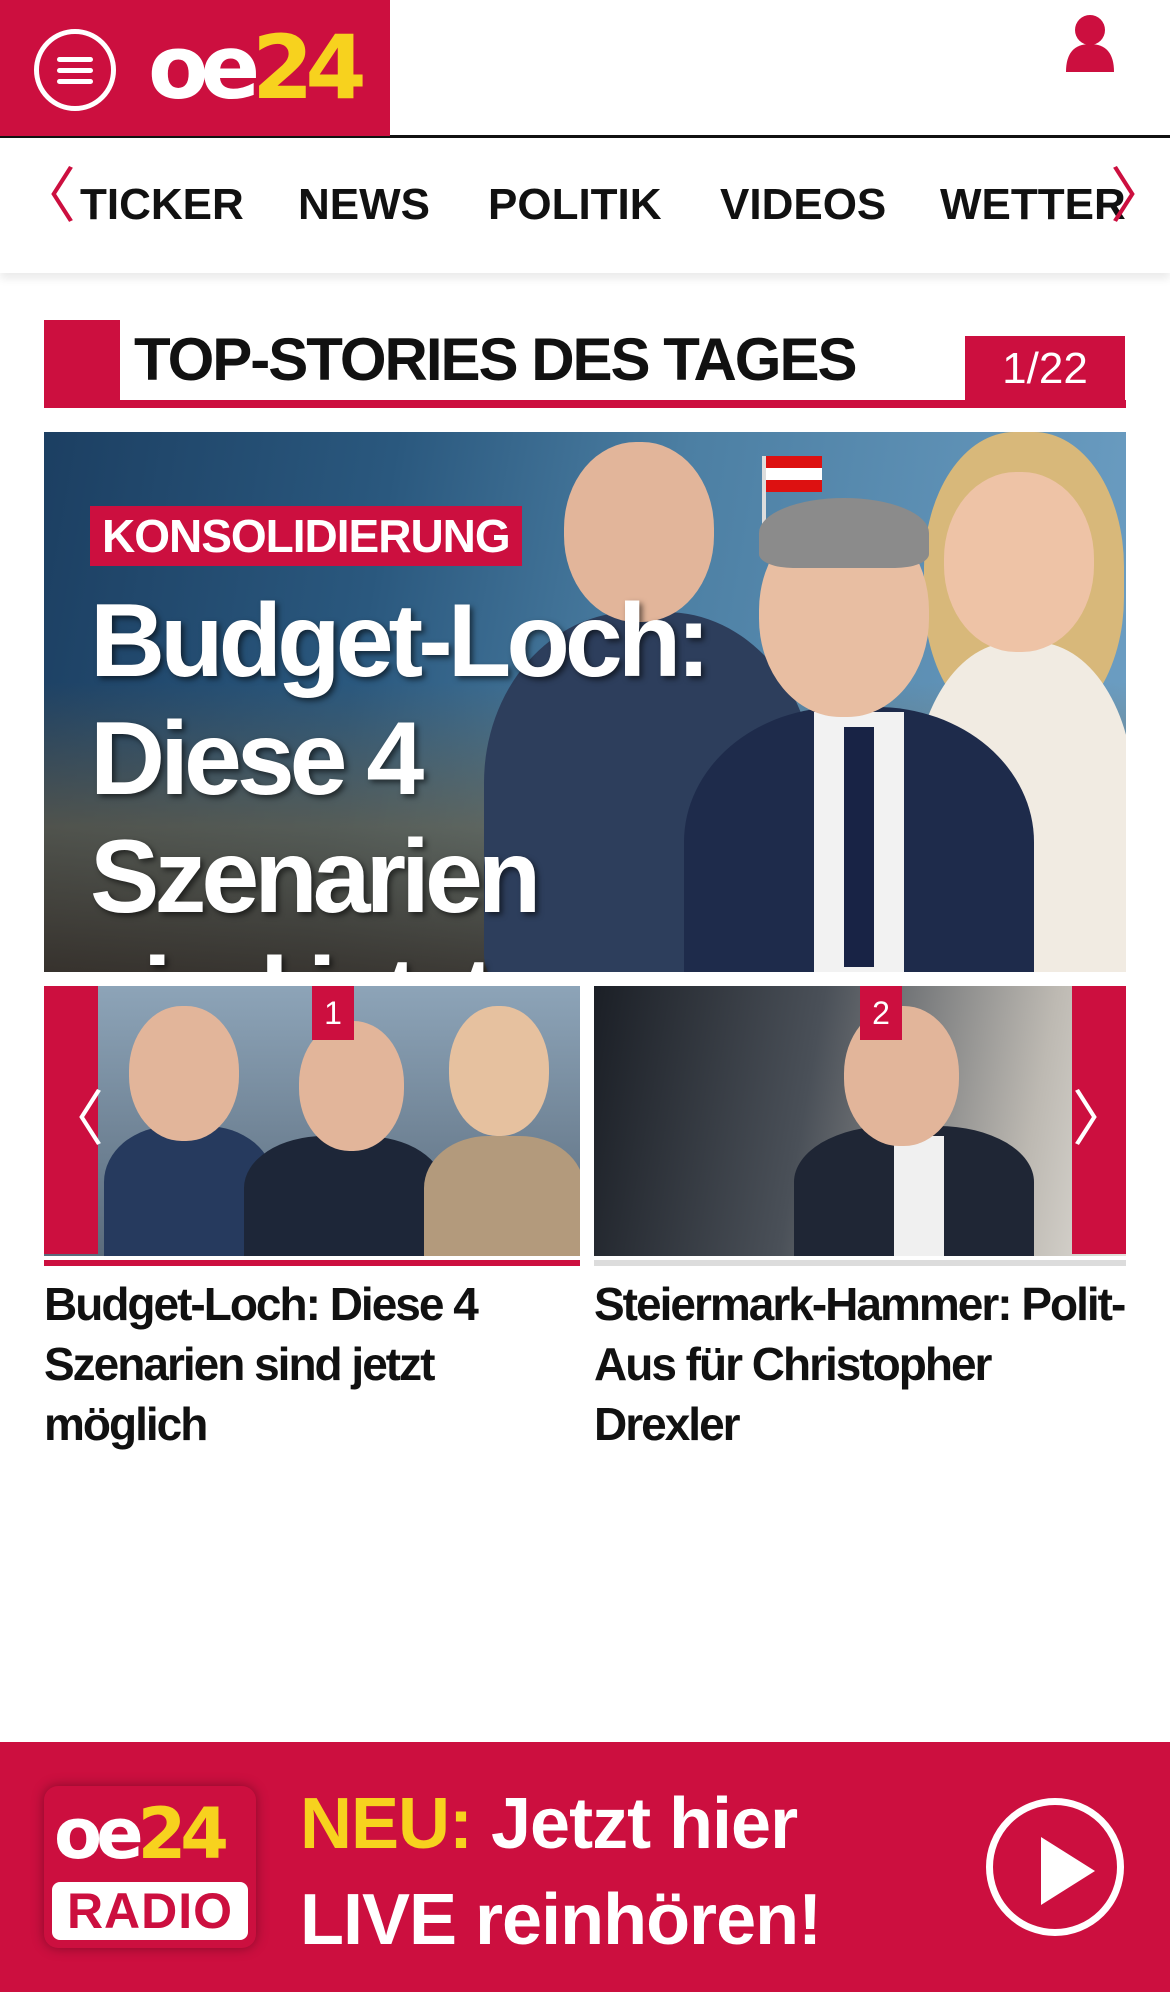  I want to click on story-counter: 1/22, so click(1045, 369).